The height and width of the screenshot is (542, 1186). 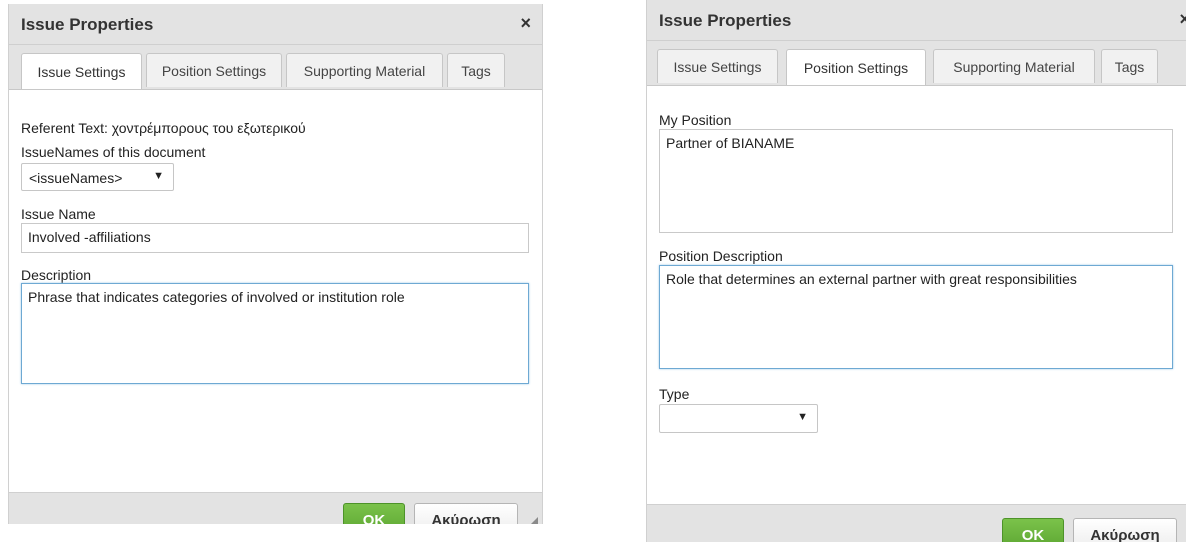 I want to click on my-position-textarea: Partner of BIANAME, so click(x=916, y=181).